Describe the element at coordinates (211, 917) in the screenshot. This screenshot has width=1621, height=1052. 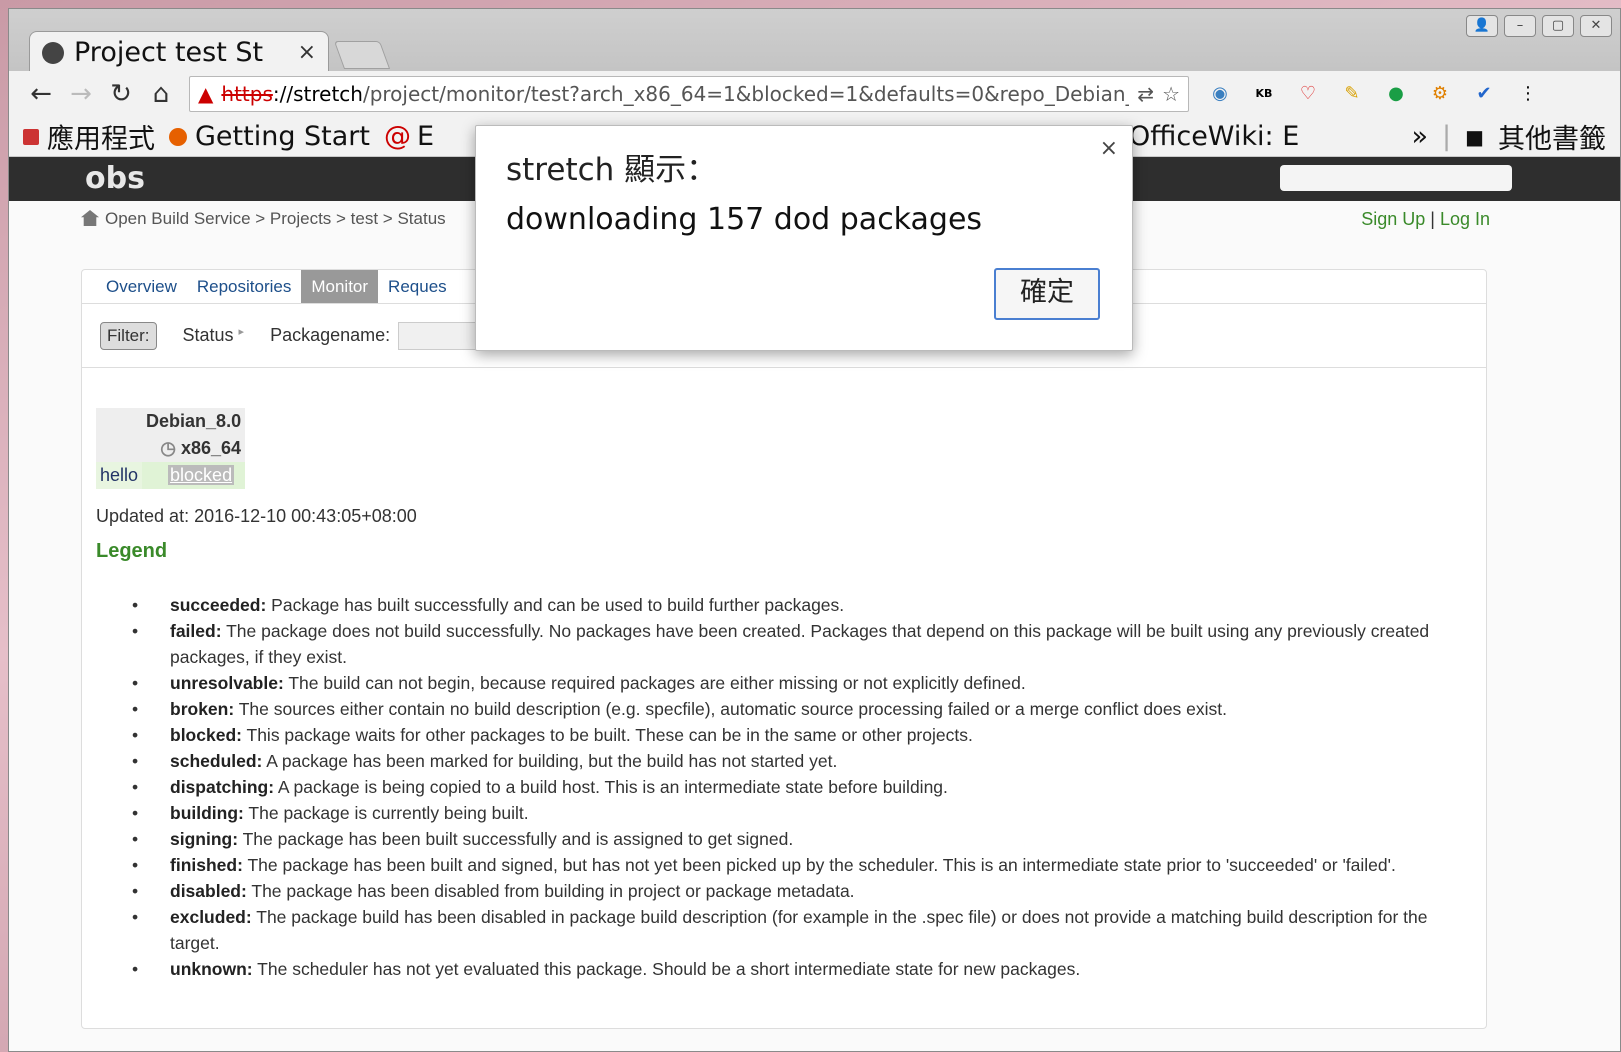
I see `legend-term: excluded:` at that location.